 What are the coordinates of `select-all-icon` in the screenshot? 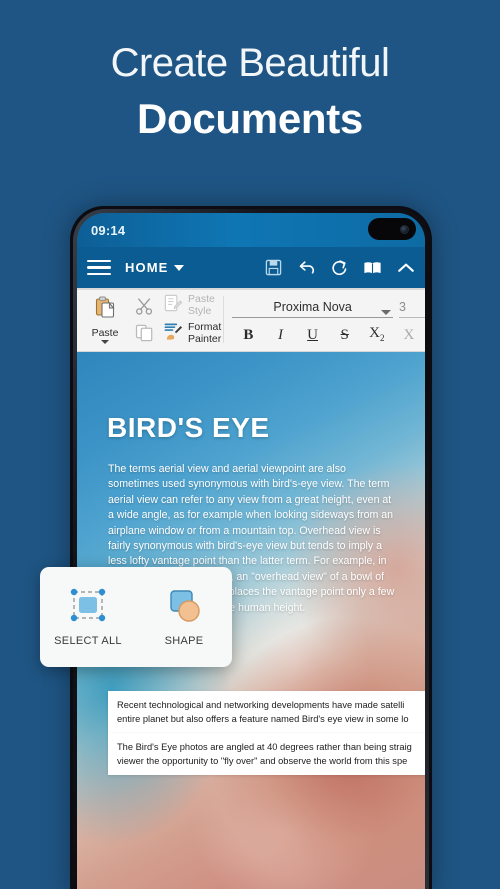 It's located at (88, 606).